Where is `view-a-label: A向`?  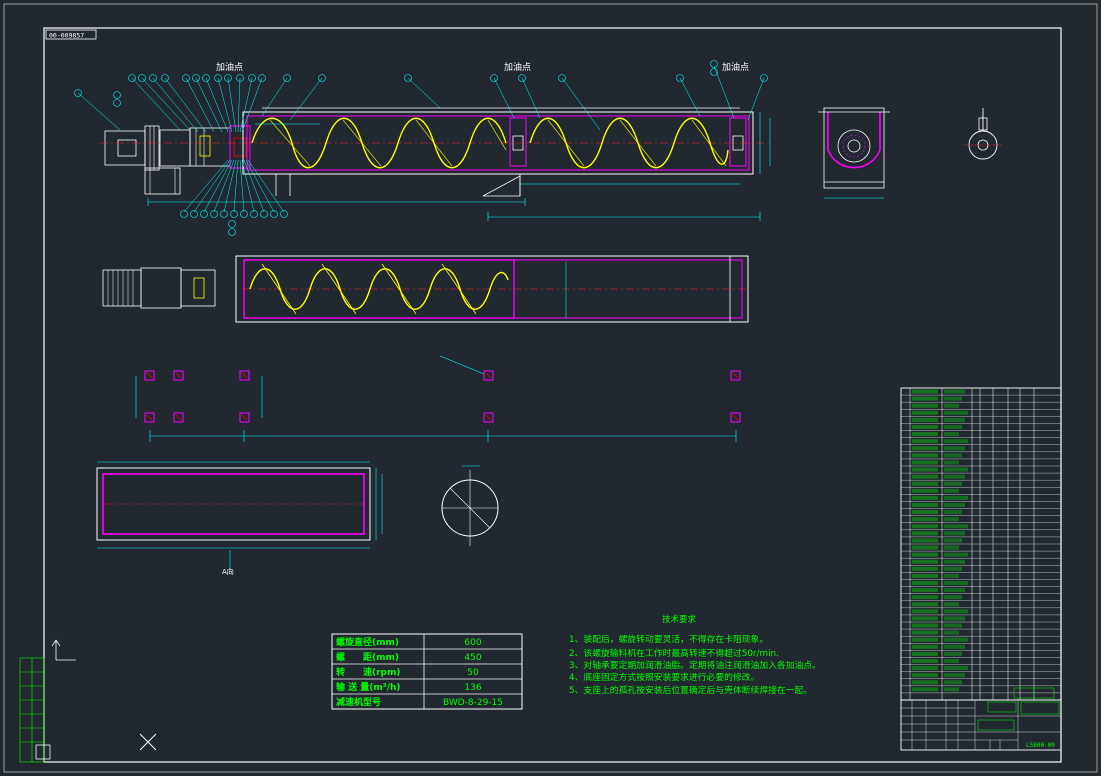
view-a-label: A向 is located at coordinates (228, 571).